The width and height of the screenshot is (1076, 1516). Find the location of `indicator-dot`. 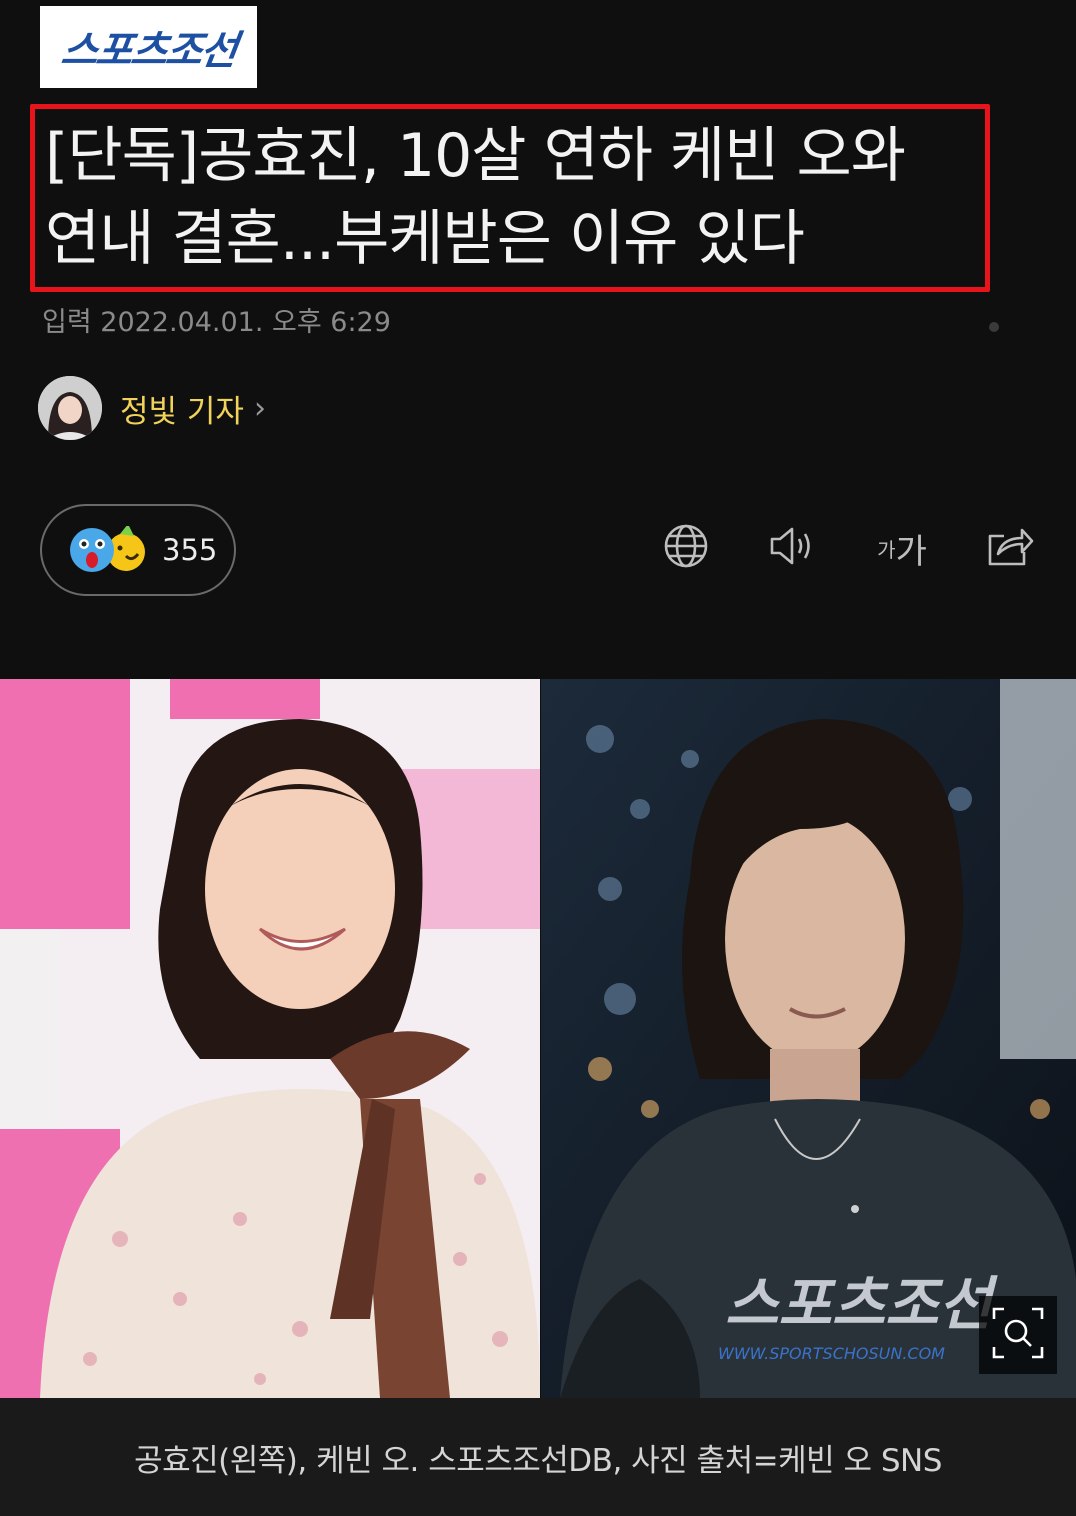

indicator-dot is located at coordinates (994, 327).